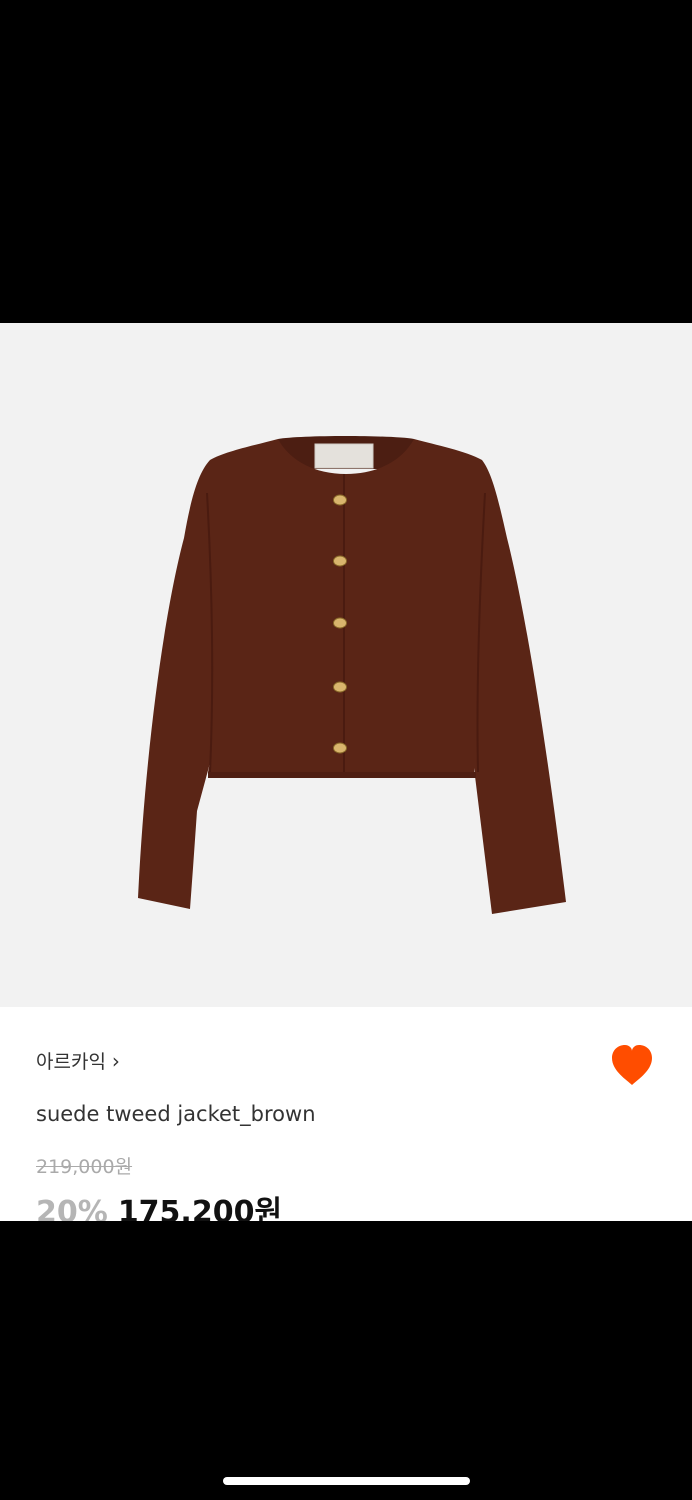  What do you see at coordinates (71, 1062) in the screenshot?
I see `brand-name: 아르카익` at bounding box center [71, 1062].